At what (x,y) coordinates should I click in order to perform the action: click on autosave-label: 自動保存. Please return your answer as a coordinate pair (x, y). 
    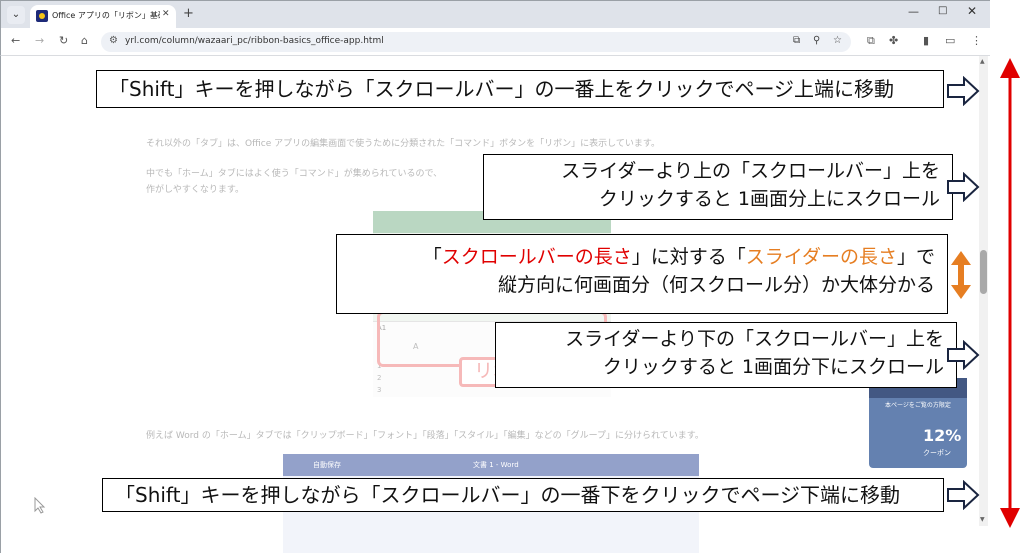
    Looking at the image, I should click on (327, 465).